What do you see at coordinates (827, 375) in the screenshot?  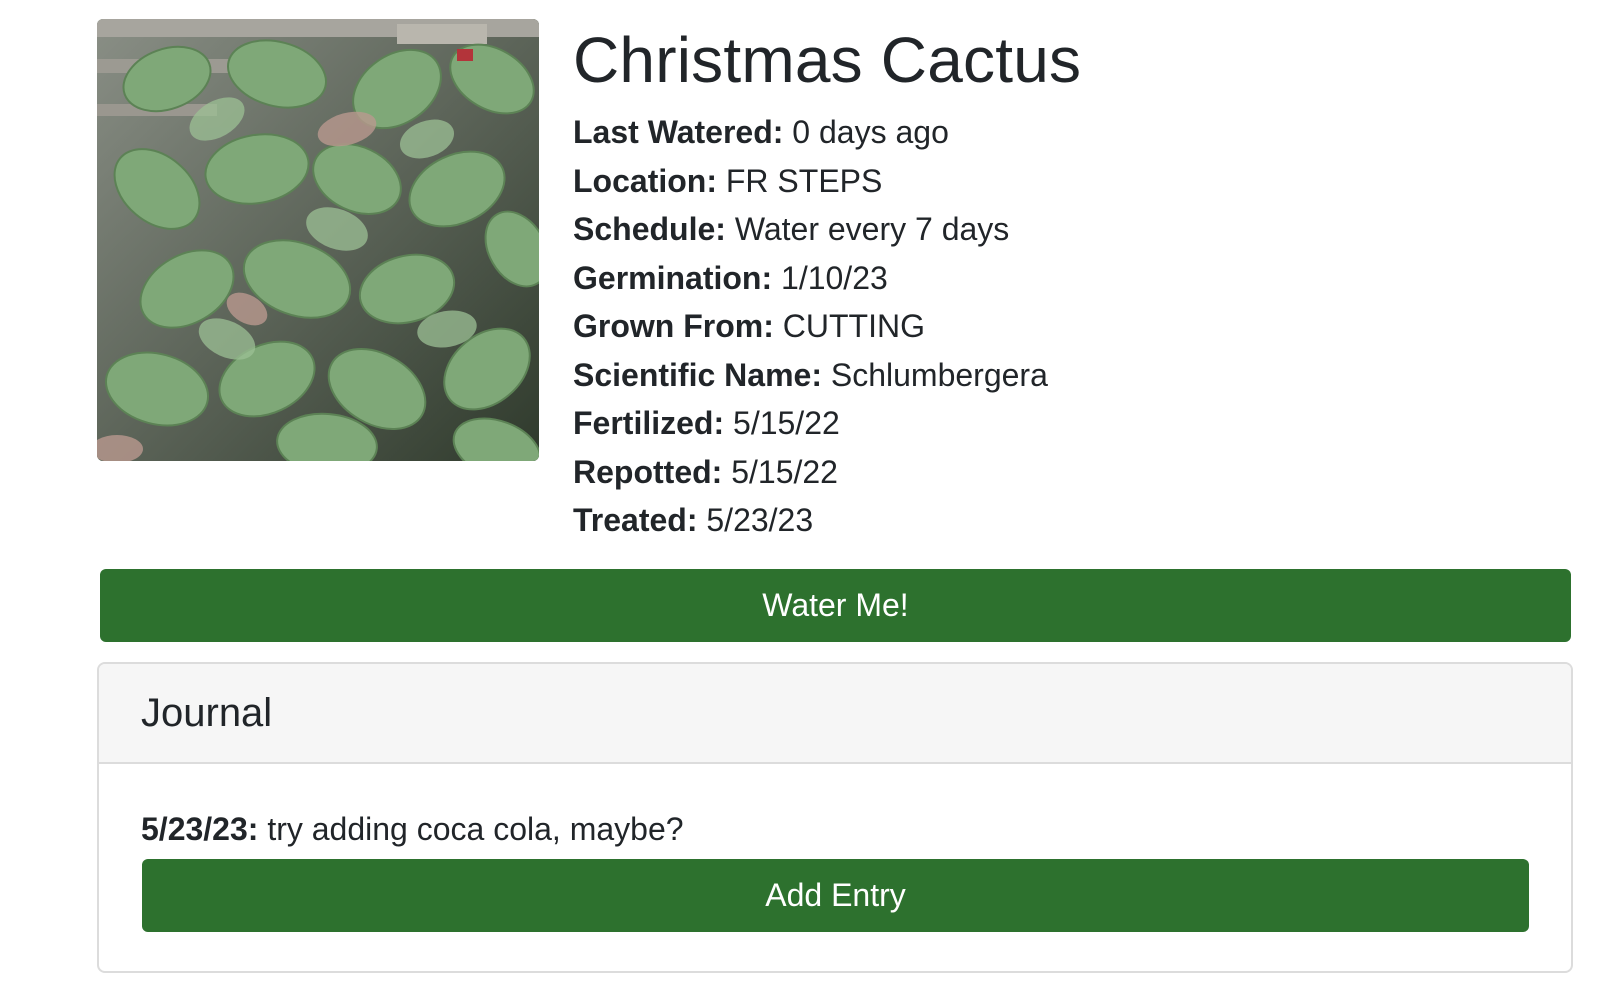 I see `detail-scientific-name: Scientific Name: Schlumbergera` at bounding box center [827, 375].